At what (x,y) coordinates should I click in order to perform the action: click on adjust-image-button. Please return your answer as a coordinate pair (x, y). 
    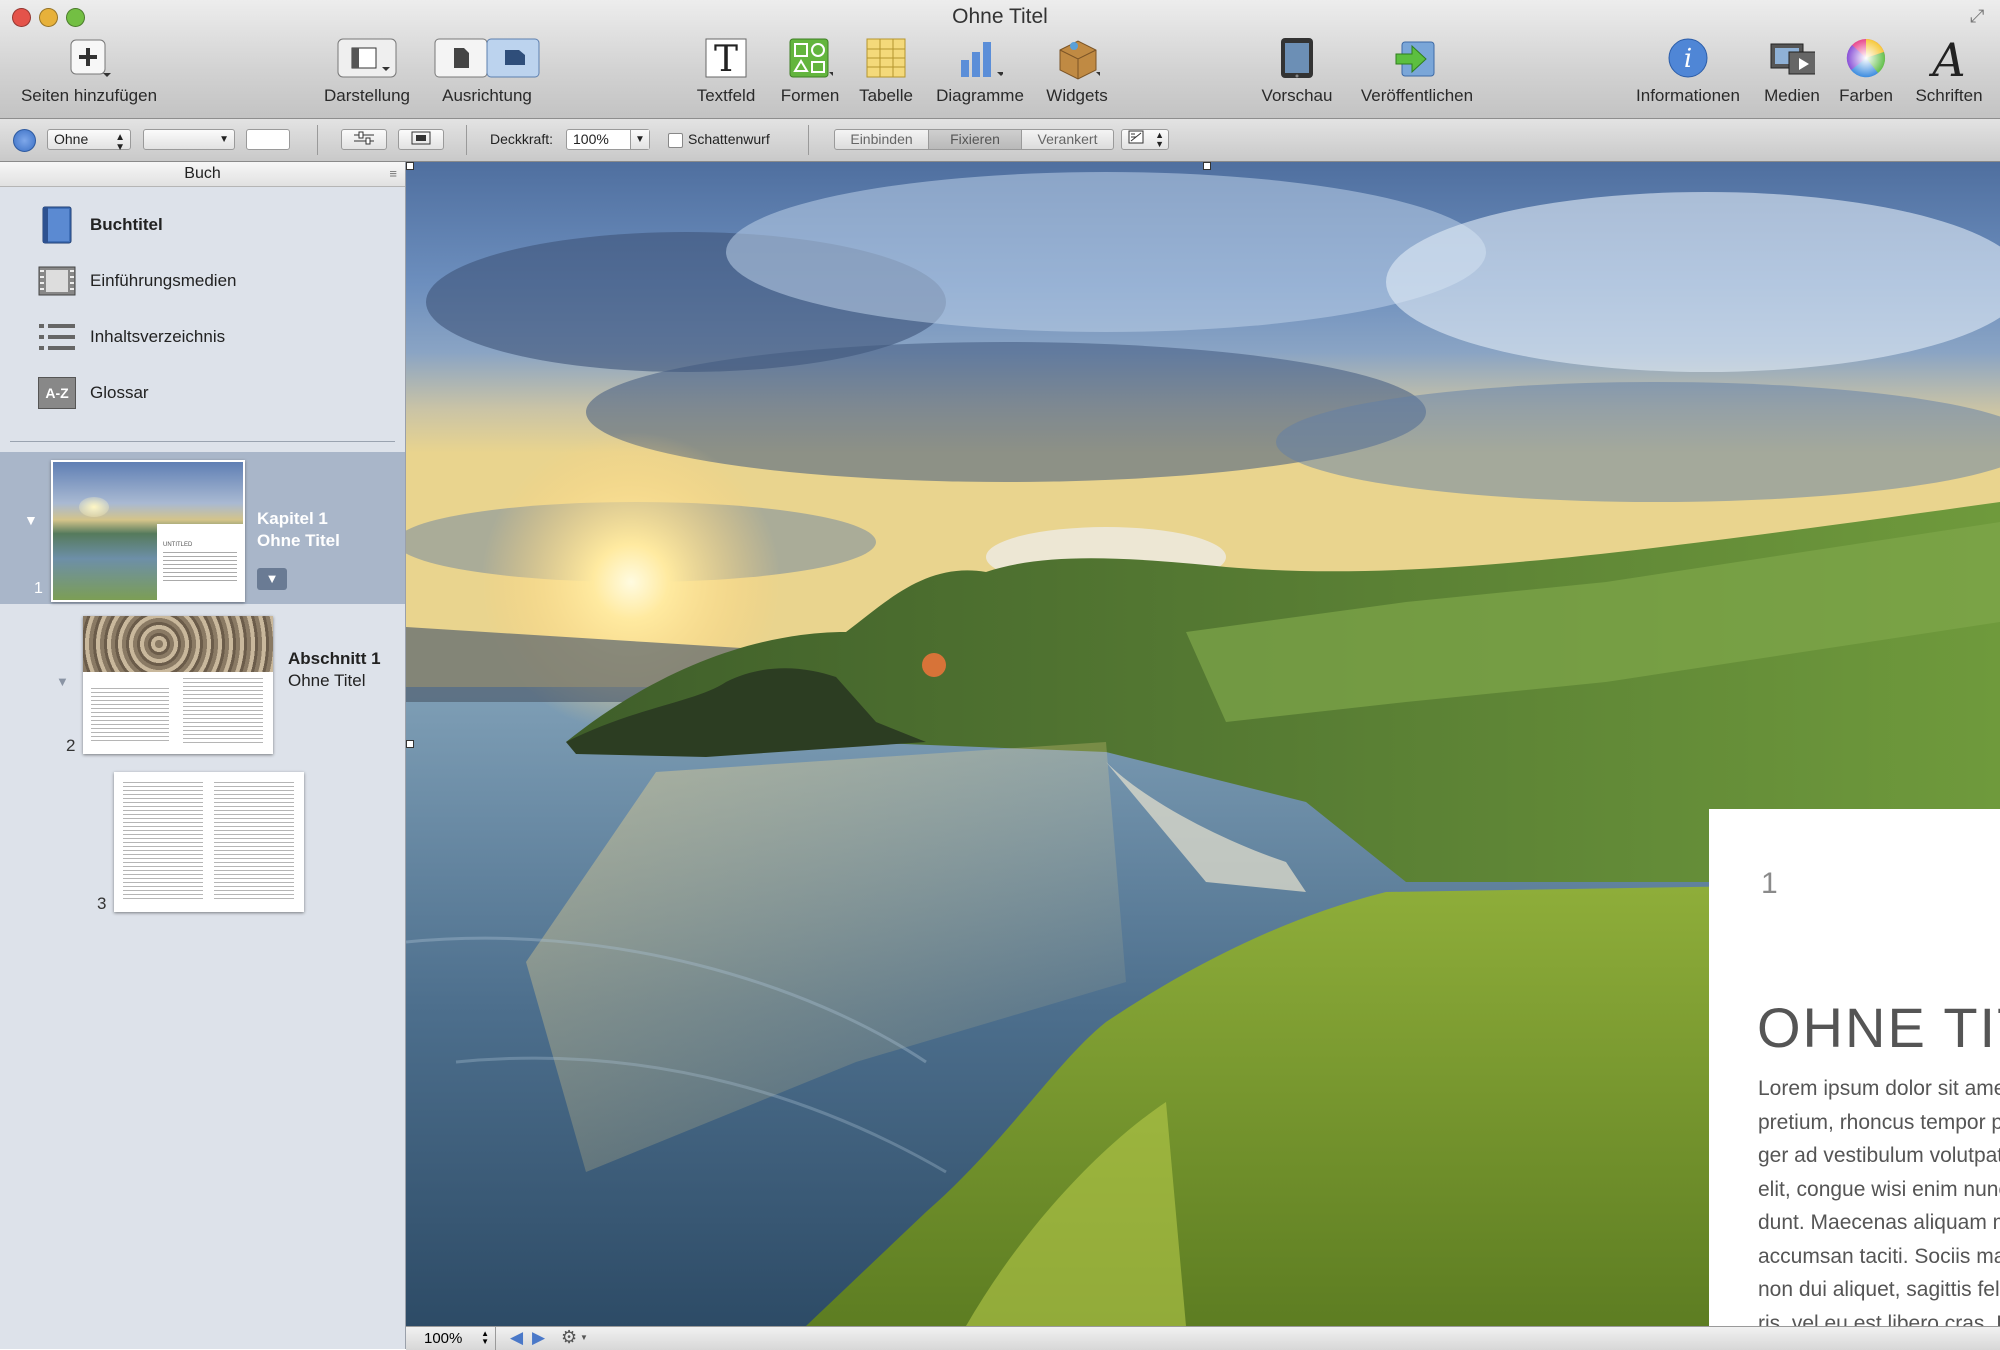
    Looking at the image, I should click on (364, 139).